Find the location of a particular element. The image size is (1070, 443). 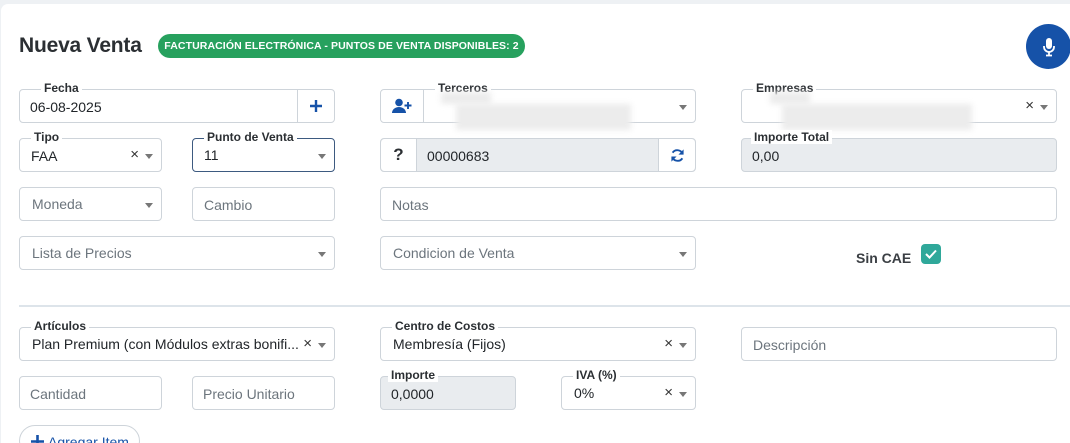

punto-venta-select: Punto de Venta 11 is located at coordinates (263, 151).